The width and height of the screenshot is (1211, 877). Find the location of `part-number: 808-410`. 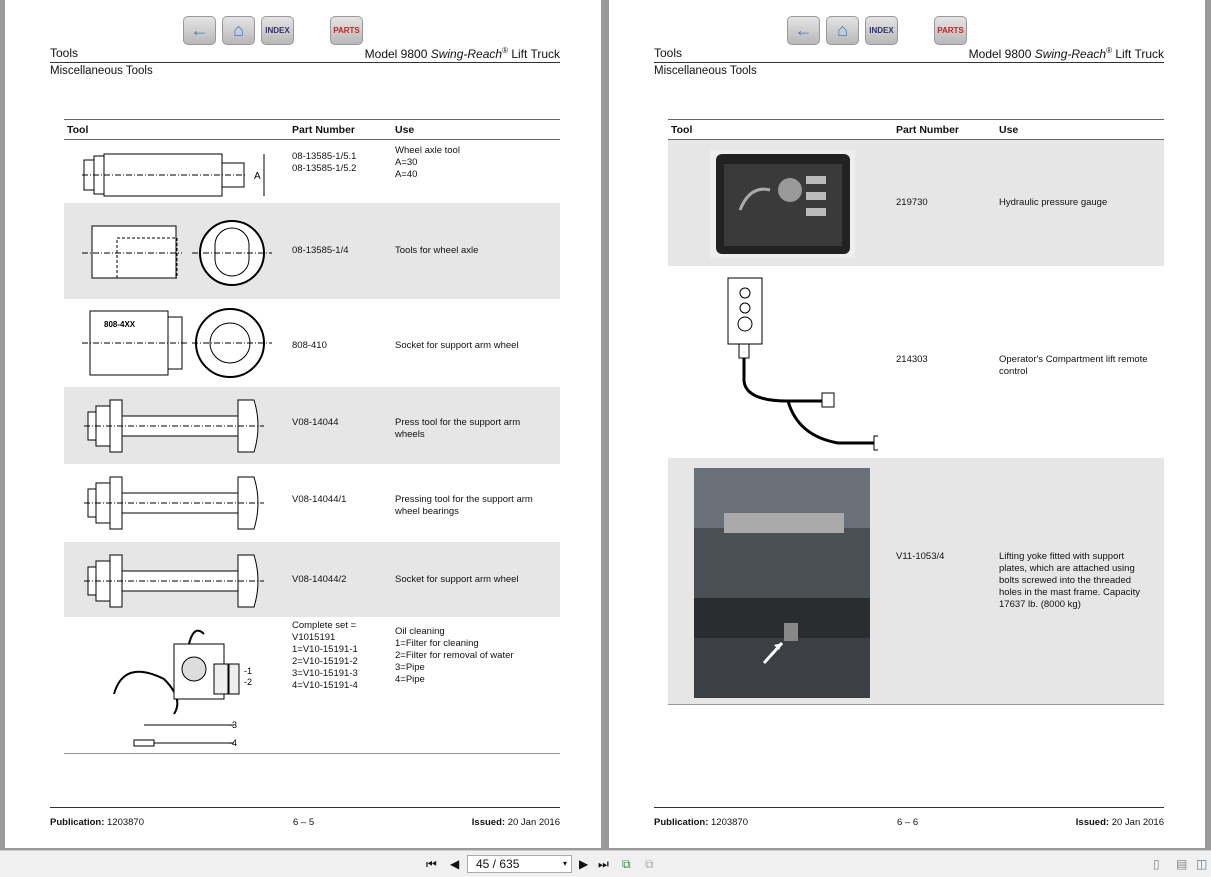

part-number: 808-410 is located at coordinates (309, 345).